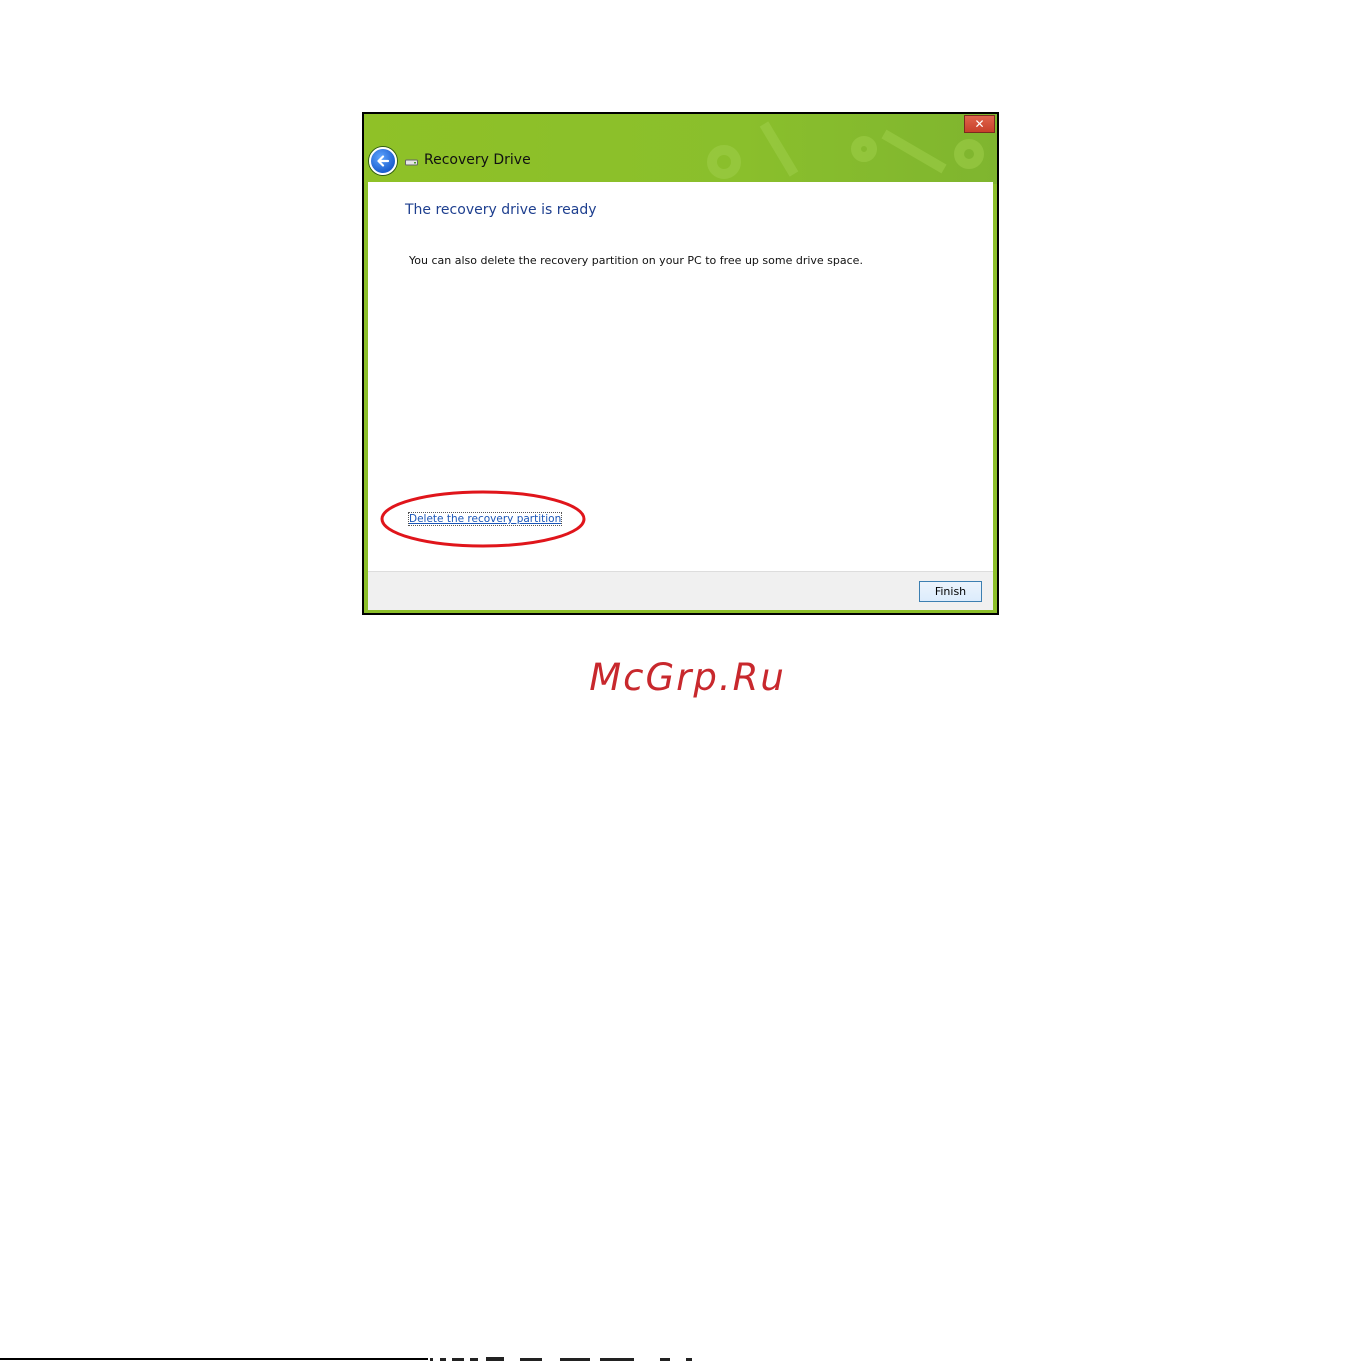 This screenshot has height=1361, width=1361. What do you see at coordinates (214, 1359) in the screenshot?
I see `page-divider` at bounding box center [214, 1359].